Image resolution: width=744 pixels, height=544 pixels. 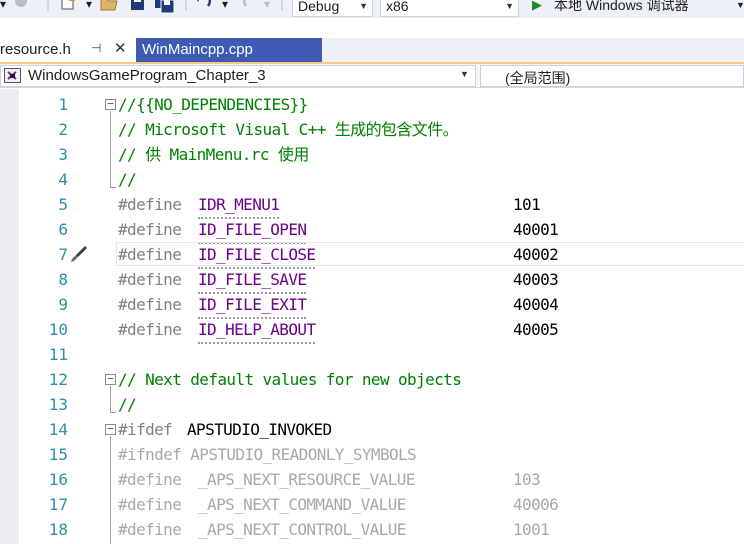 What do you see at coordinates (213, 154) in the screenshot?
I see `code-comment: // 供 MainMenu.rc 使用` at bounding box center [213, 154].